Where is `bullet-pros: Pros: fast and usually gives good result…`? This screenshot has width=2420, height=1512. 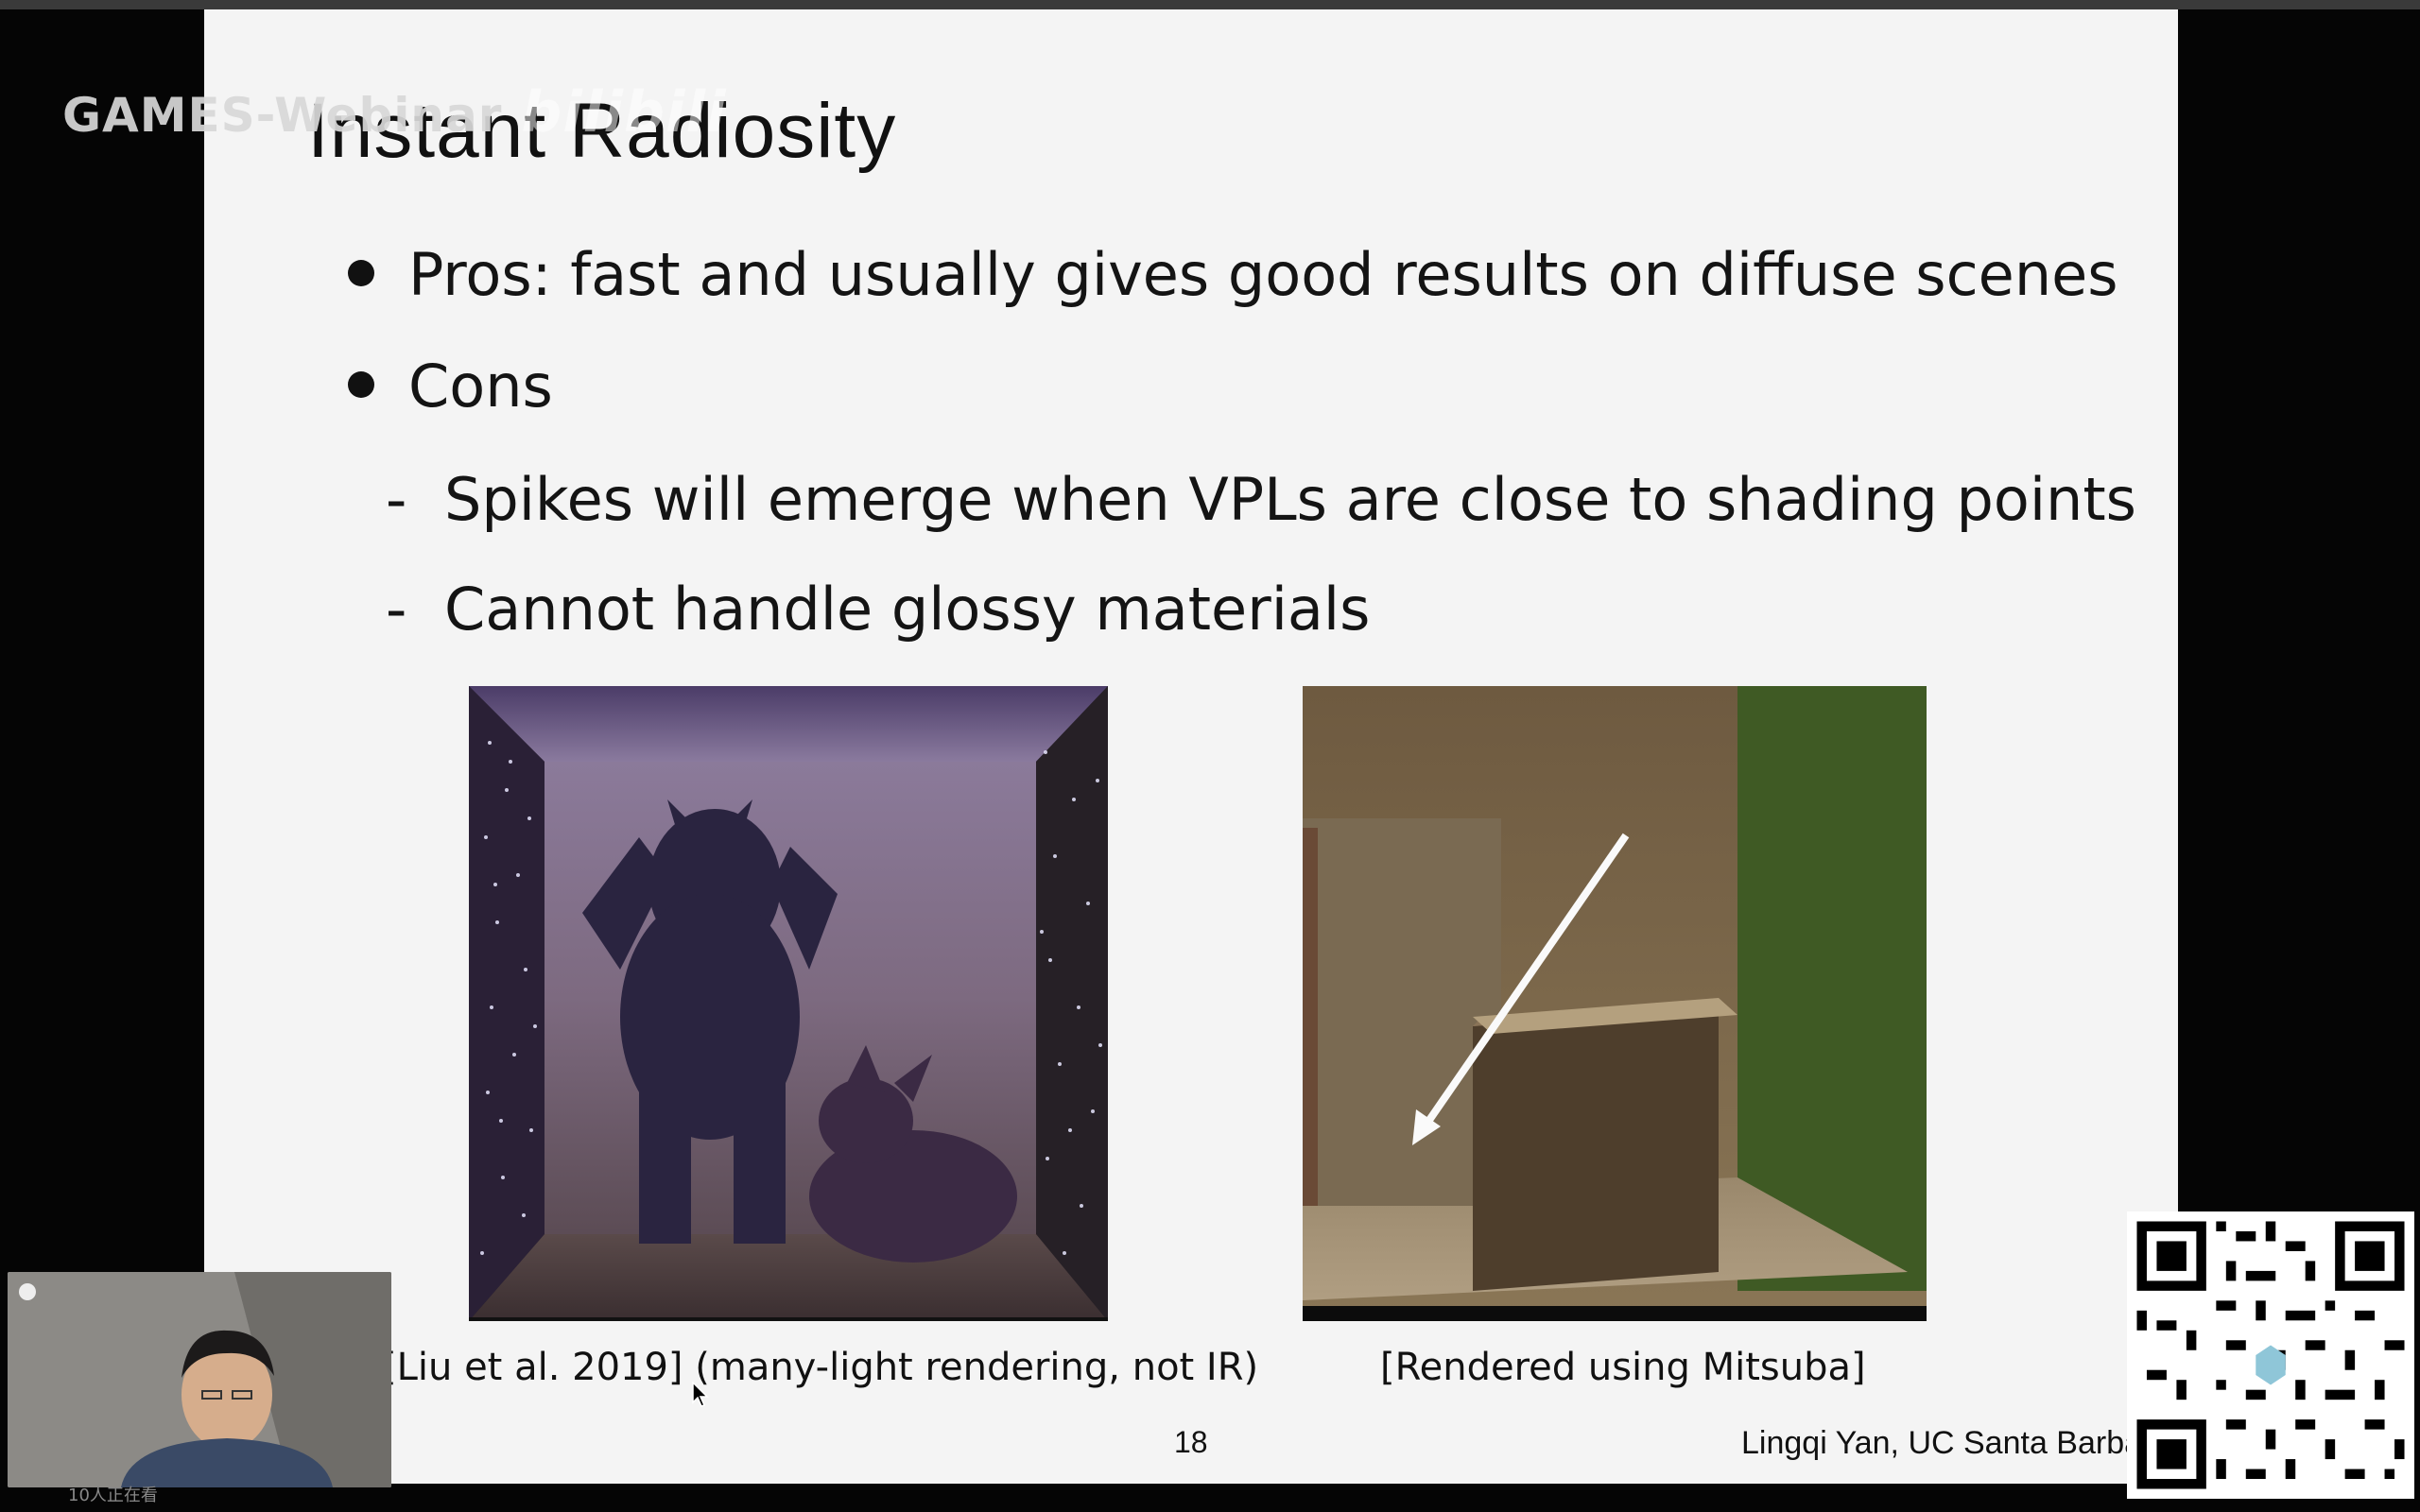 bullet-pros: Pros: fast and usually gives good result… is located at coordinates (1233, 274).